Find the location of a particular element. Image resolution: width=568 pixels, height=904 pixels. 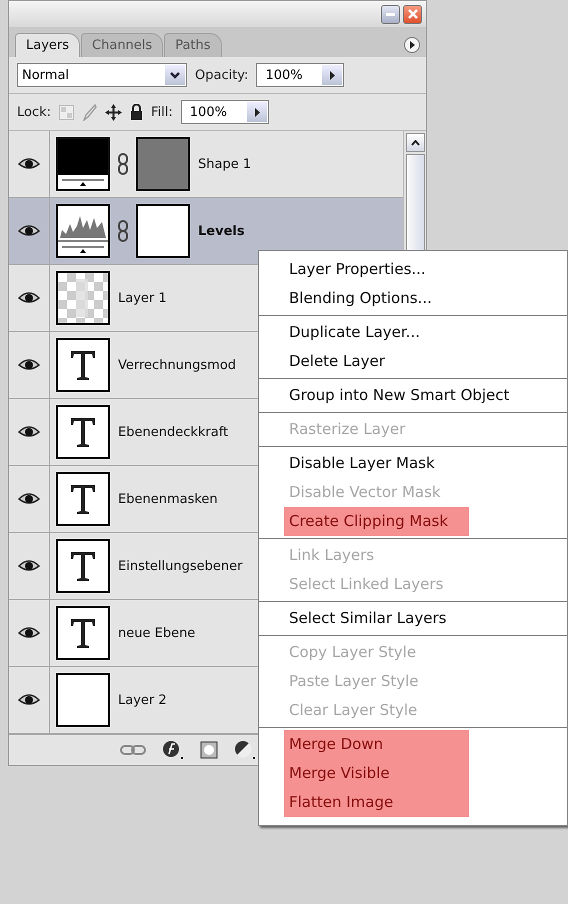

layer-name: Shape 1 is located at coordinates (225, 164).